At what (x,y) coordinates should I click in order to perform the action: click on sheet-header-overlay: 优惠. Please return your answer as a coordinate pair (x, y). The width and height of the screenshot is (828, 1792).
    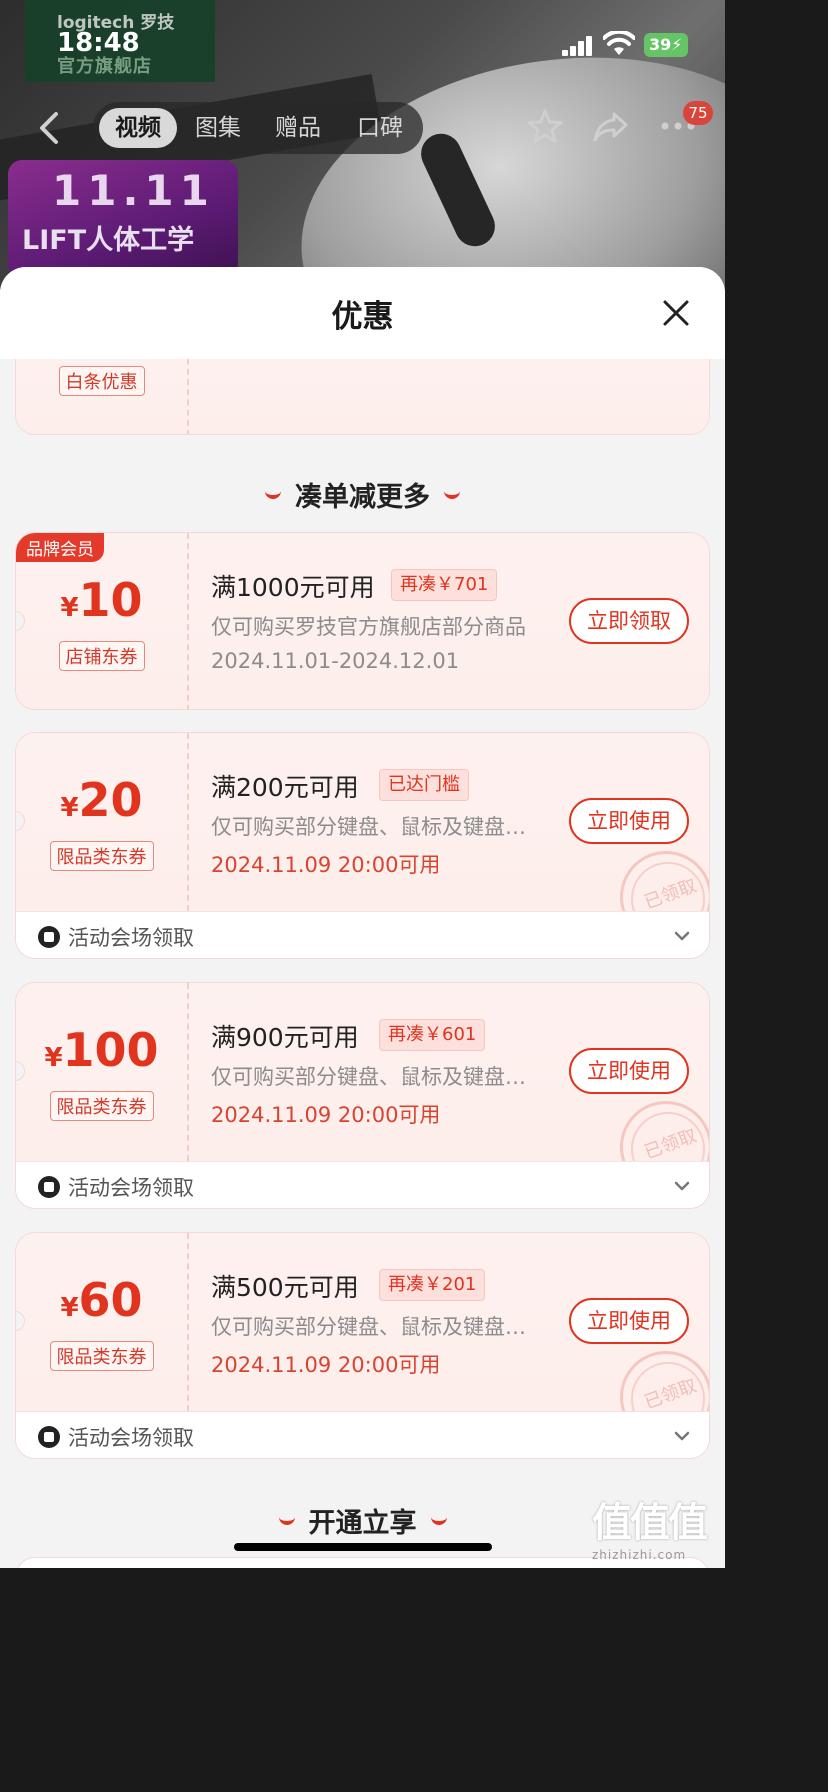
    Looking at the image, I should click on (362, 313).